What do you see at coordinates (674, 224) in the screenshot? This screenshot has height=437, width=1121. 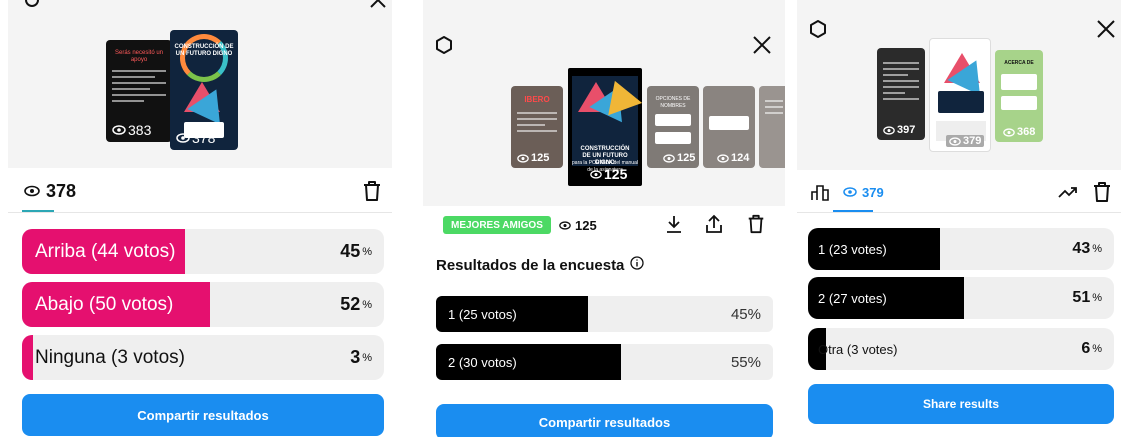 I see `download-icon` at bounding box center [674, 224].